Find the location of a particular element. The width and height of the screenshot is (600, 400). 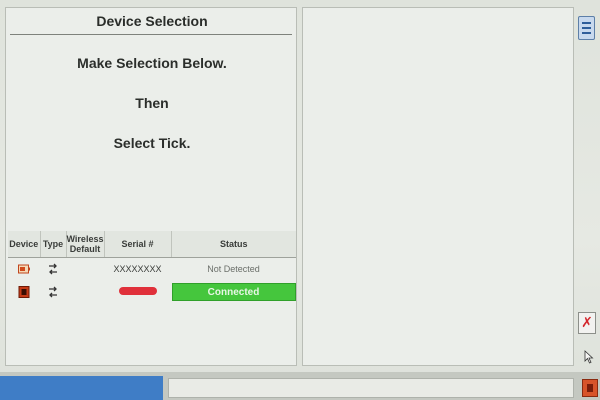

adapter-icon is located at coordinates (24, 269).